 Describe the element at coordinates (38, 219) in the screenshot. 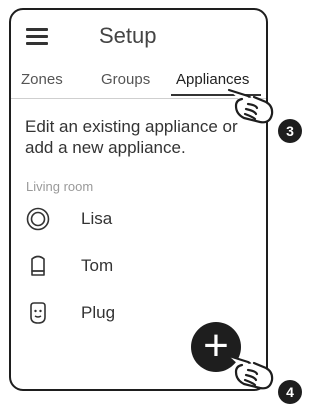

I see `round-speaker-icon` at that location.